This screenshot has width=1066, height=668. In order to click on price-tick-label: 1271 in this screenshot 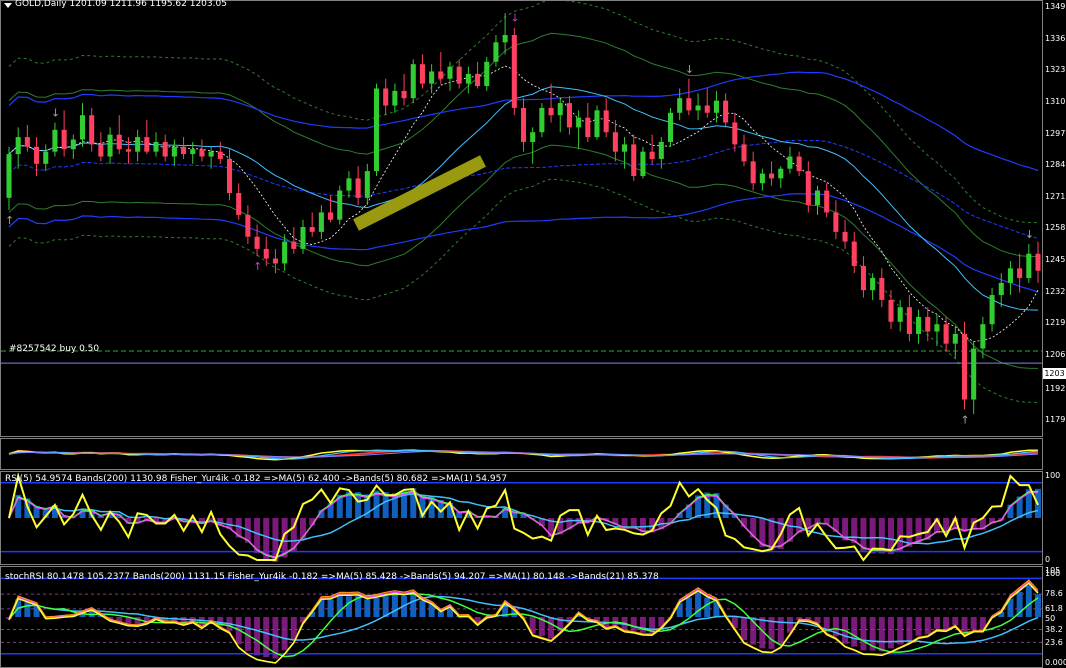, I will do `click(1055, 196)`.